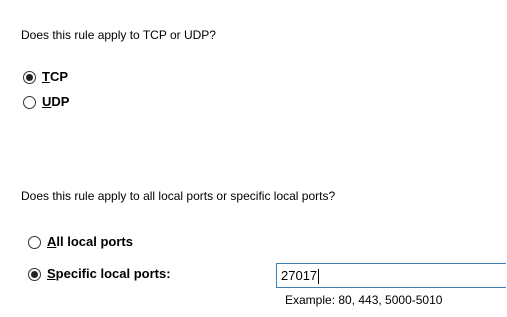 This screenshot has width=507, height=317. I want to click on radio-tcp-indicator, so click(29, 77).